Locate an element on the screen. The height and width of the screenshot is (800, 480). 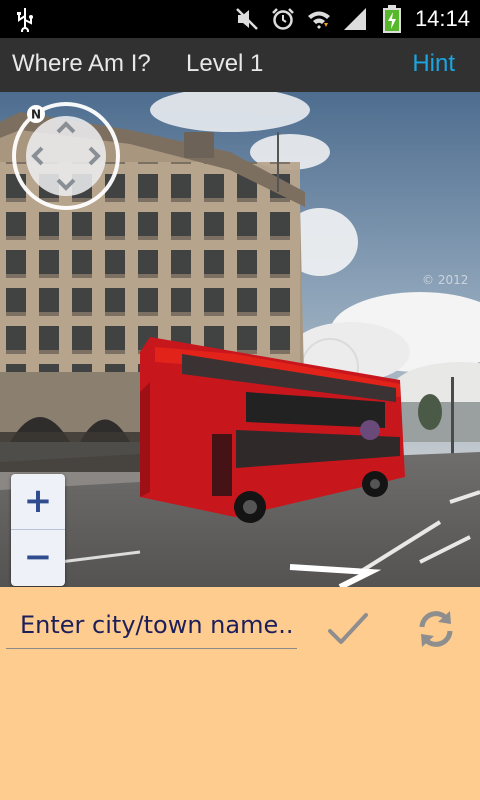
status-bar: 14:14 is located at coordinates (240, 19).